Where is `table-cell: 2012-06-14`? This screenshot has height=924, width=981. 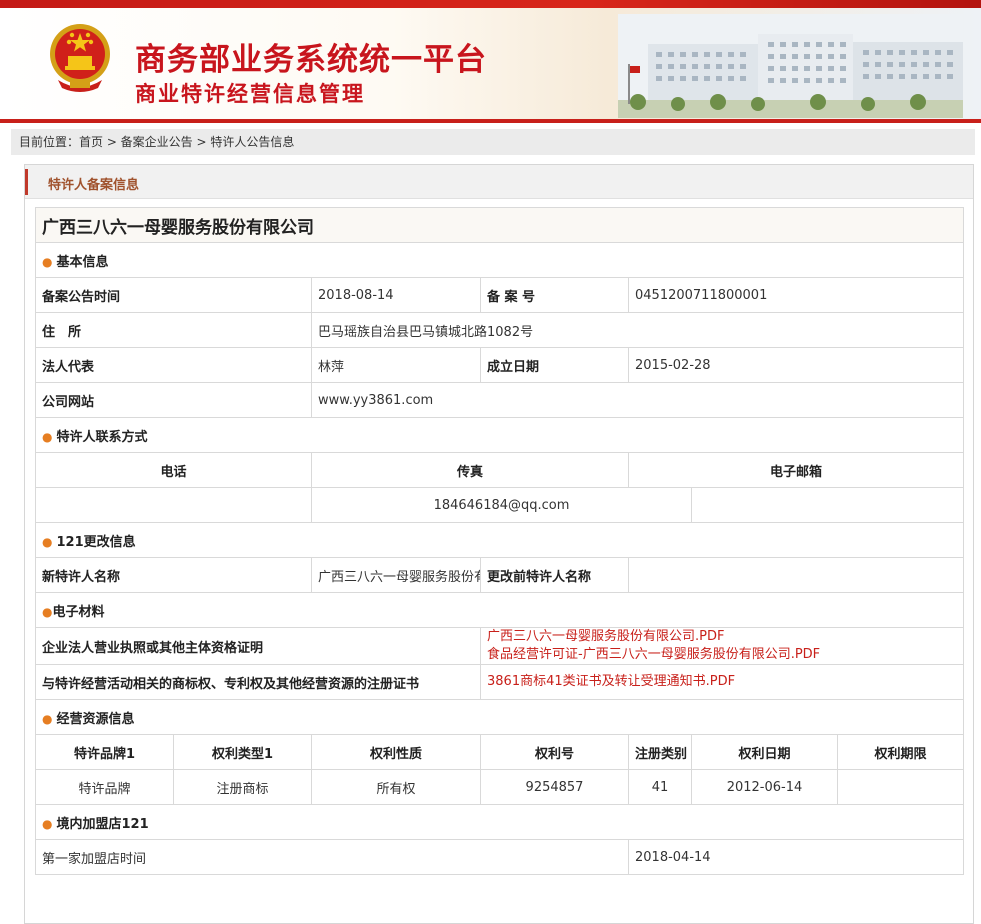 table-cell: 2012-06-14 is located at coordinates (764, 787).